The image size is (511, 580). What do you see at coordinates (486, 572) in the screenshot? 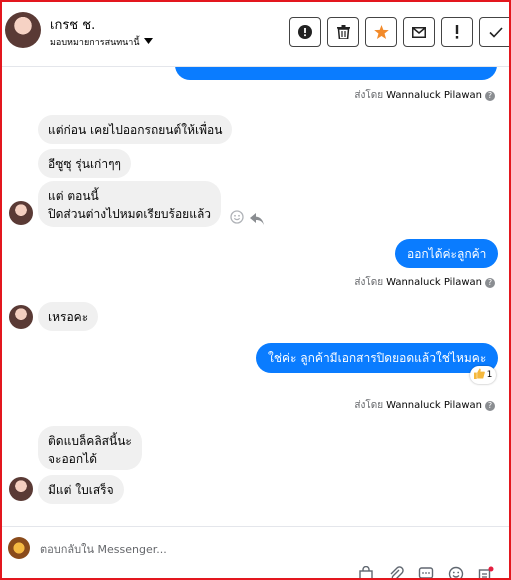
I see `camera-icon` at bounding box center [486, 572].